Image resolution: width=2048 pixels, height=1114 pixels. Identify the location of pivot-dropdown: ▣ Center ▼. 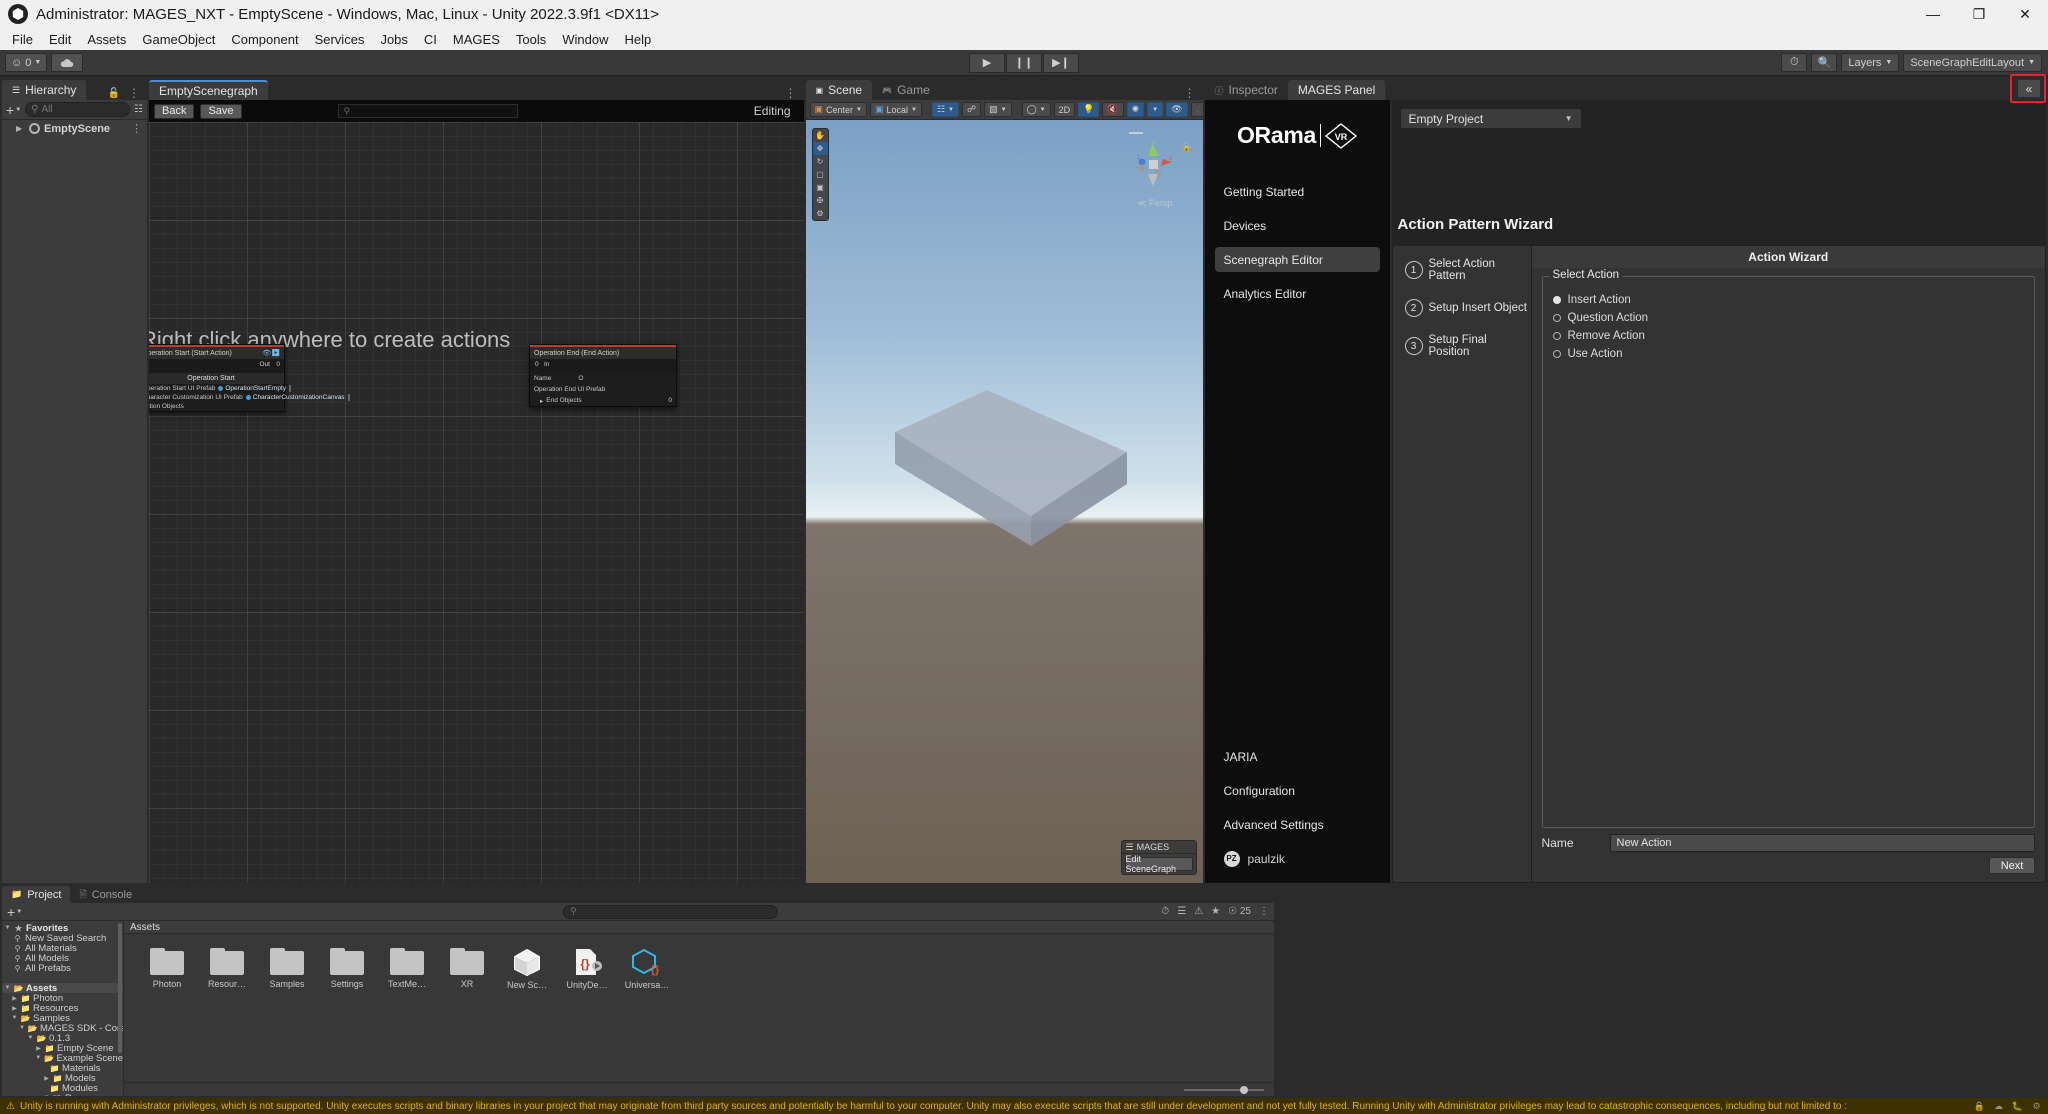
(838, 109).